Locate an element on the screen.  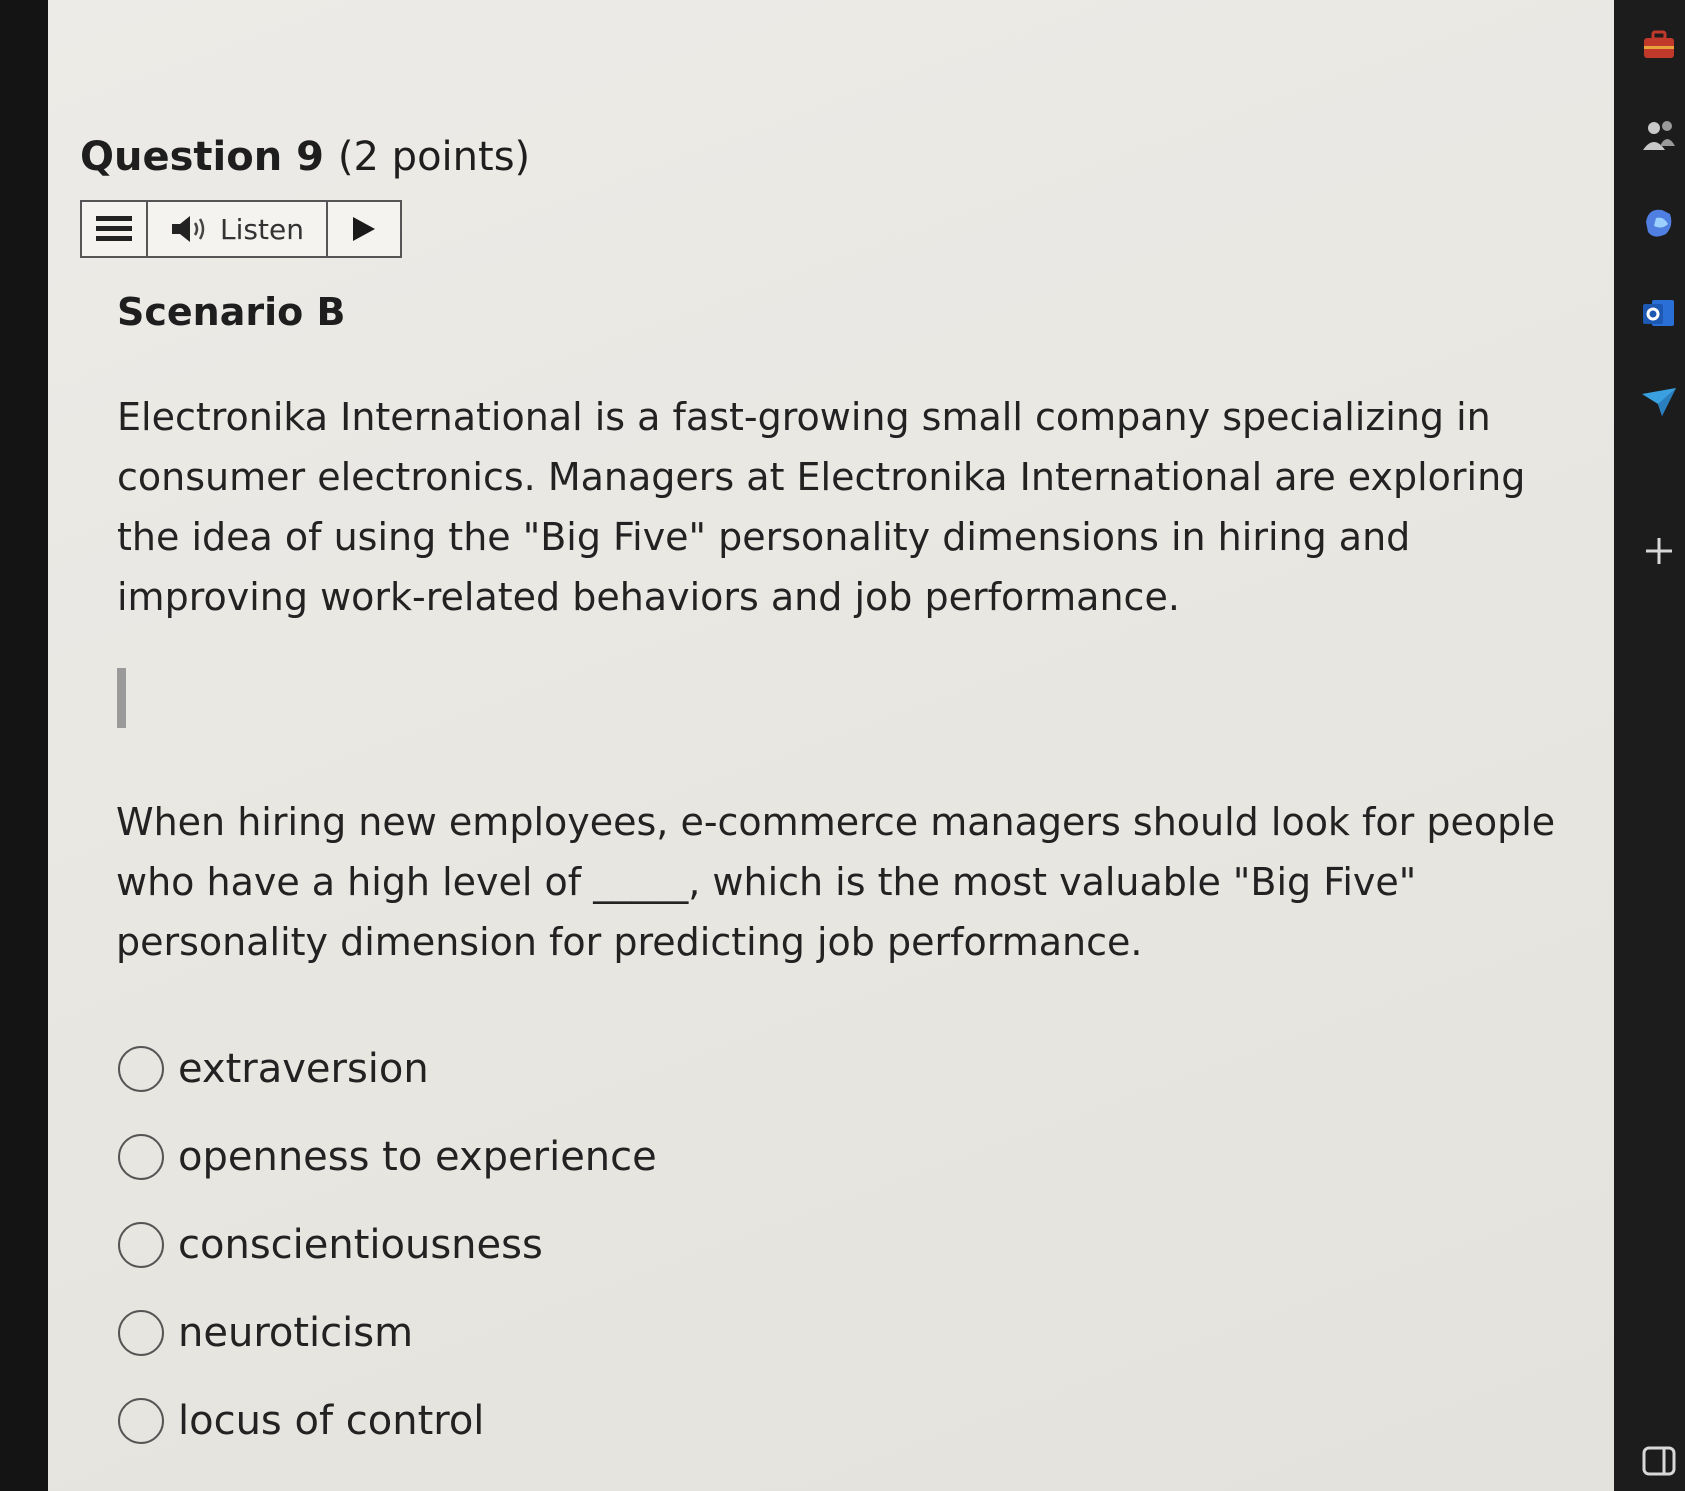
option-label: conscientiousness is located at coordinates (360, 1245).